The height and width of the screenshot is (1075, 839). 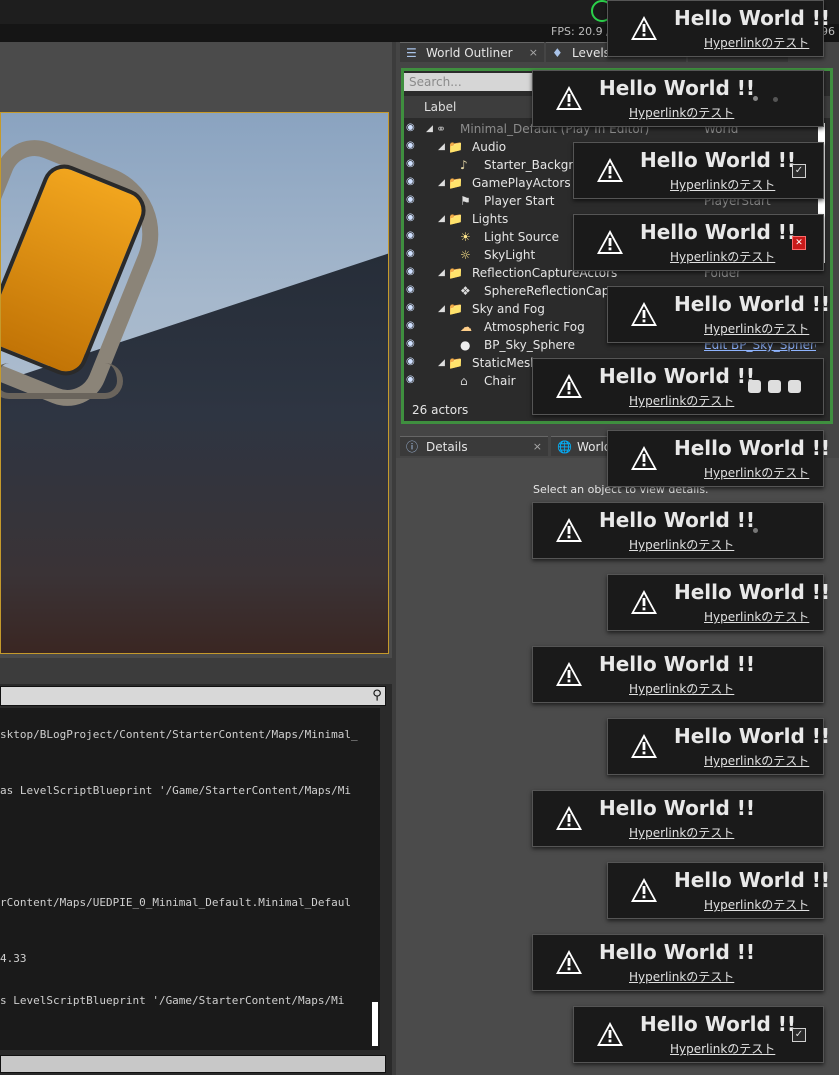 I want to click on tab-world-settings: 🌐 World, so click(x=581, y=446).